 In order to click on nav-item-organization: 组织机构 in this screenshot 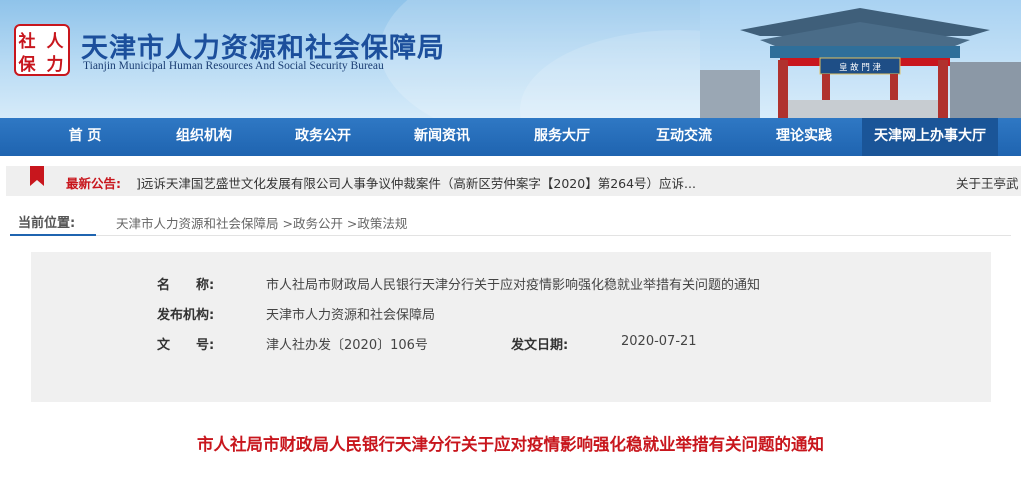, I will do `click(204, 137)`.